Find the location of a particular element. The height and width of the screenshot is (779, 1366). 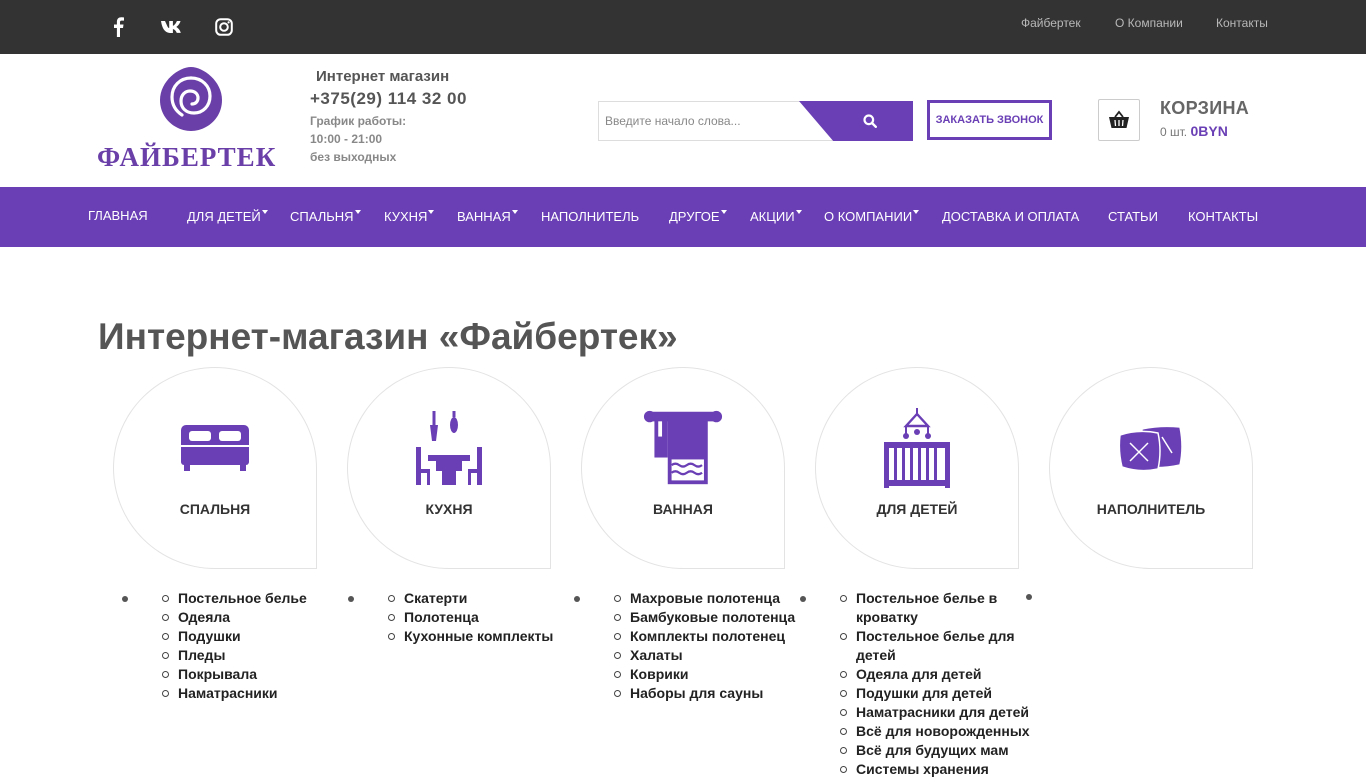

nav-bedroom: СПАЛЬНЯ is located at coordinates (325, 216).